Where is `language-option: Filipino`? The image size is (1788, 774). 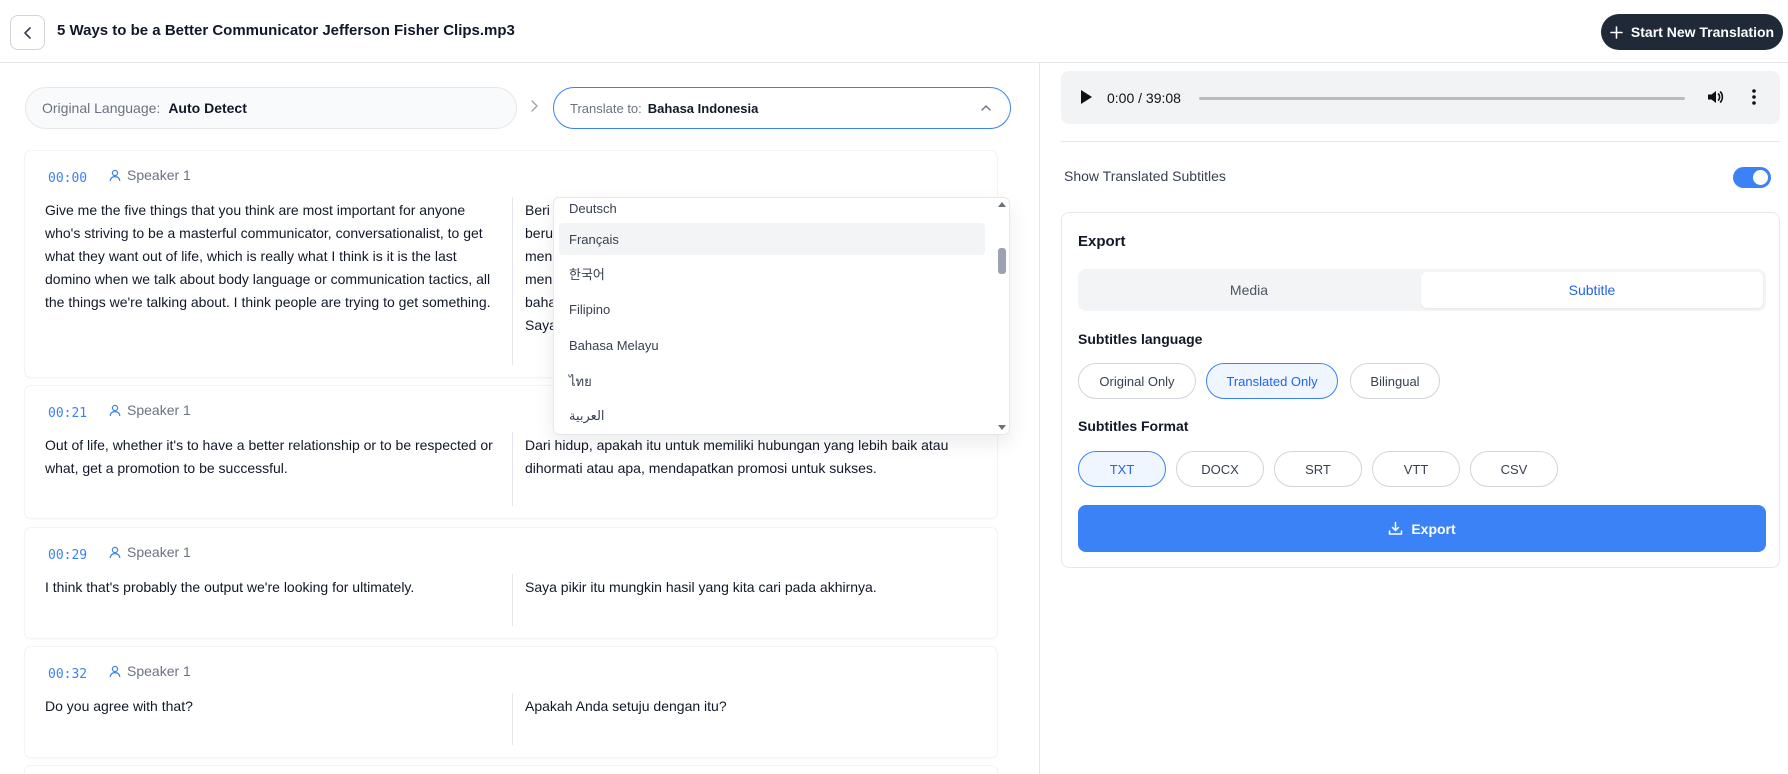 language-option: Filipino is located at coordinates (772, 309).